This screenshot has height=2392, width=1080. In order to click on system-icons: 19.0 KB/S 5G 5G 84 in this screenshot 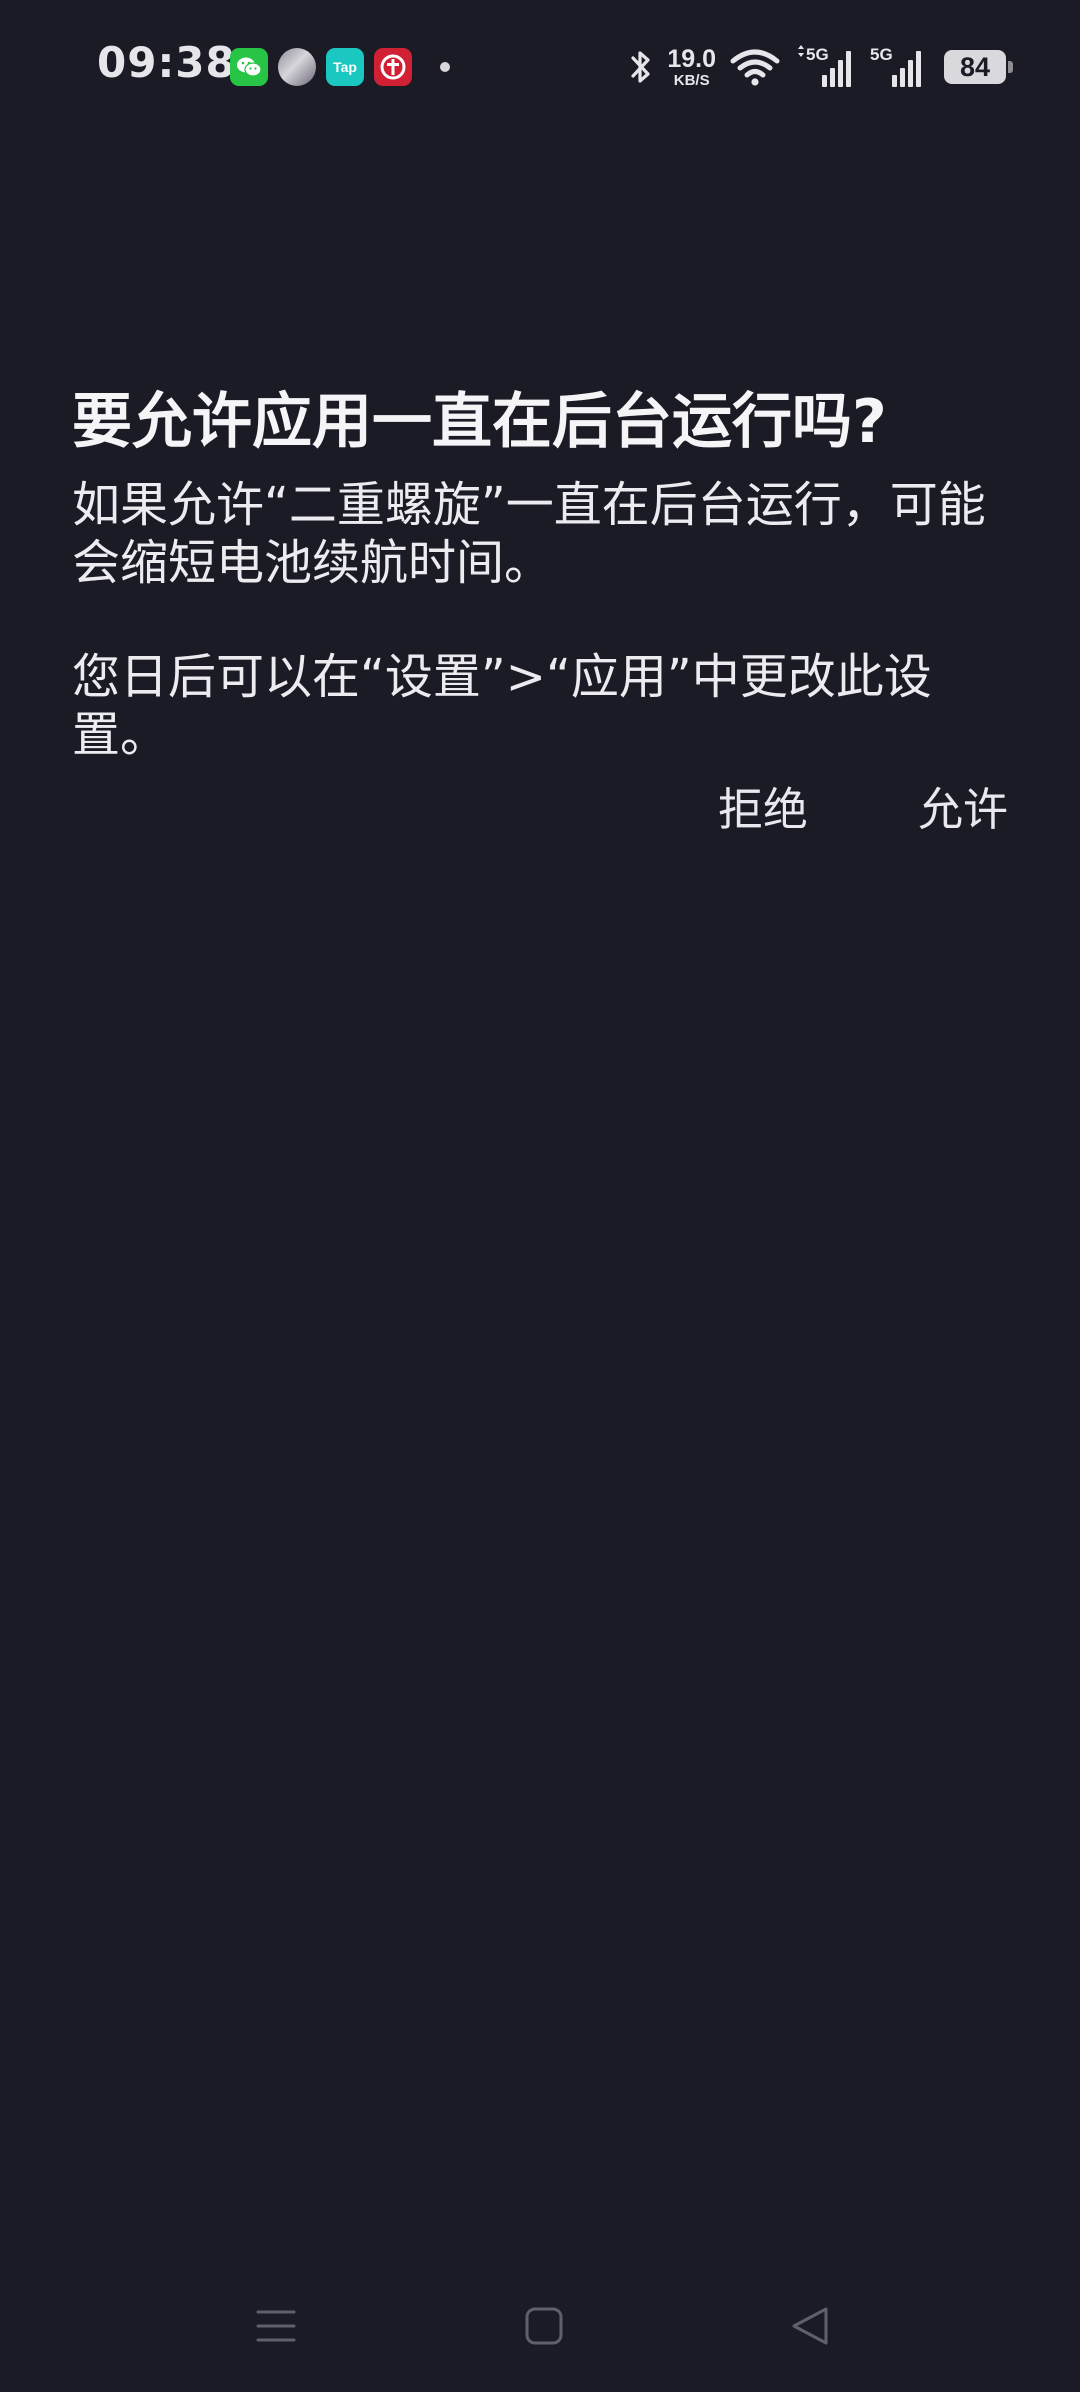, I will do `click(821, 67)`.